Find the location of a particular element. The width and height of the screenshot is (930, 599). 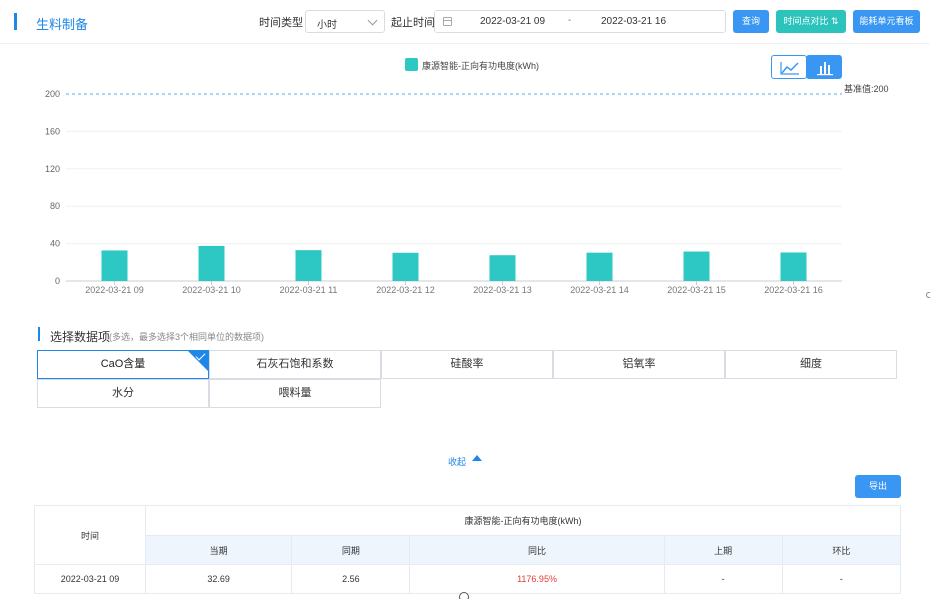

data-item-label: CaO含量 is located at coordinates (123, 364).